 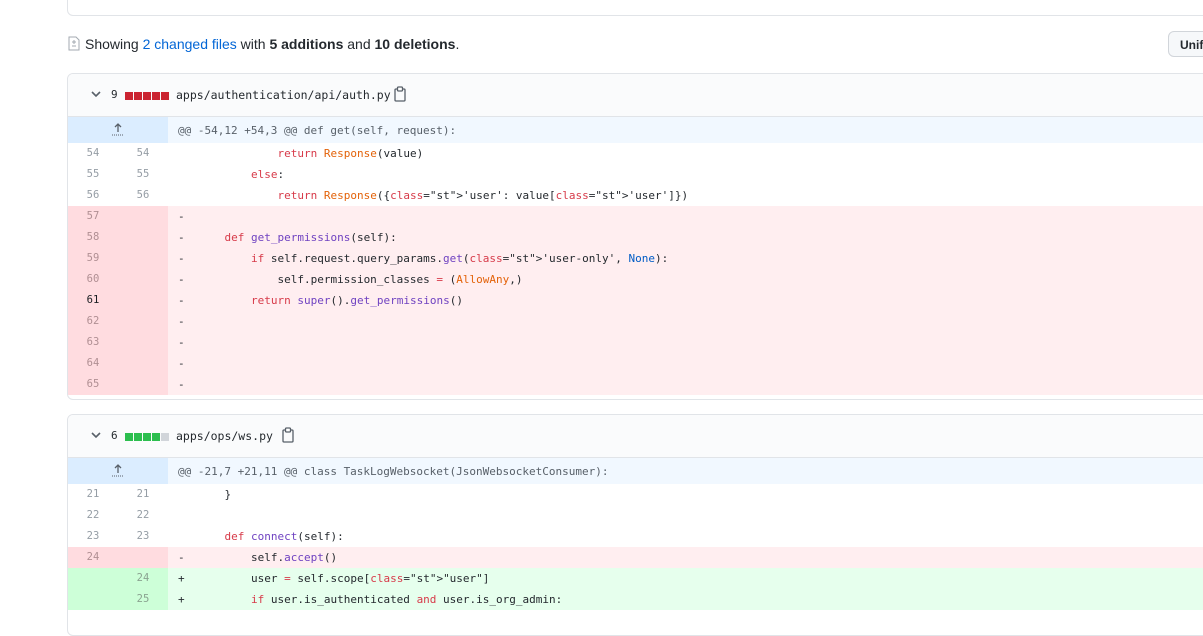 I want to click on code-content: self.accept(), so click(x=268, y=557).